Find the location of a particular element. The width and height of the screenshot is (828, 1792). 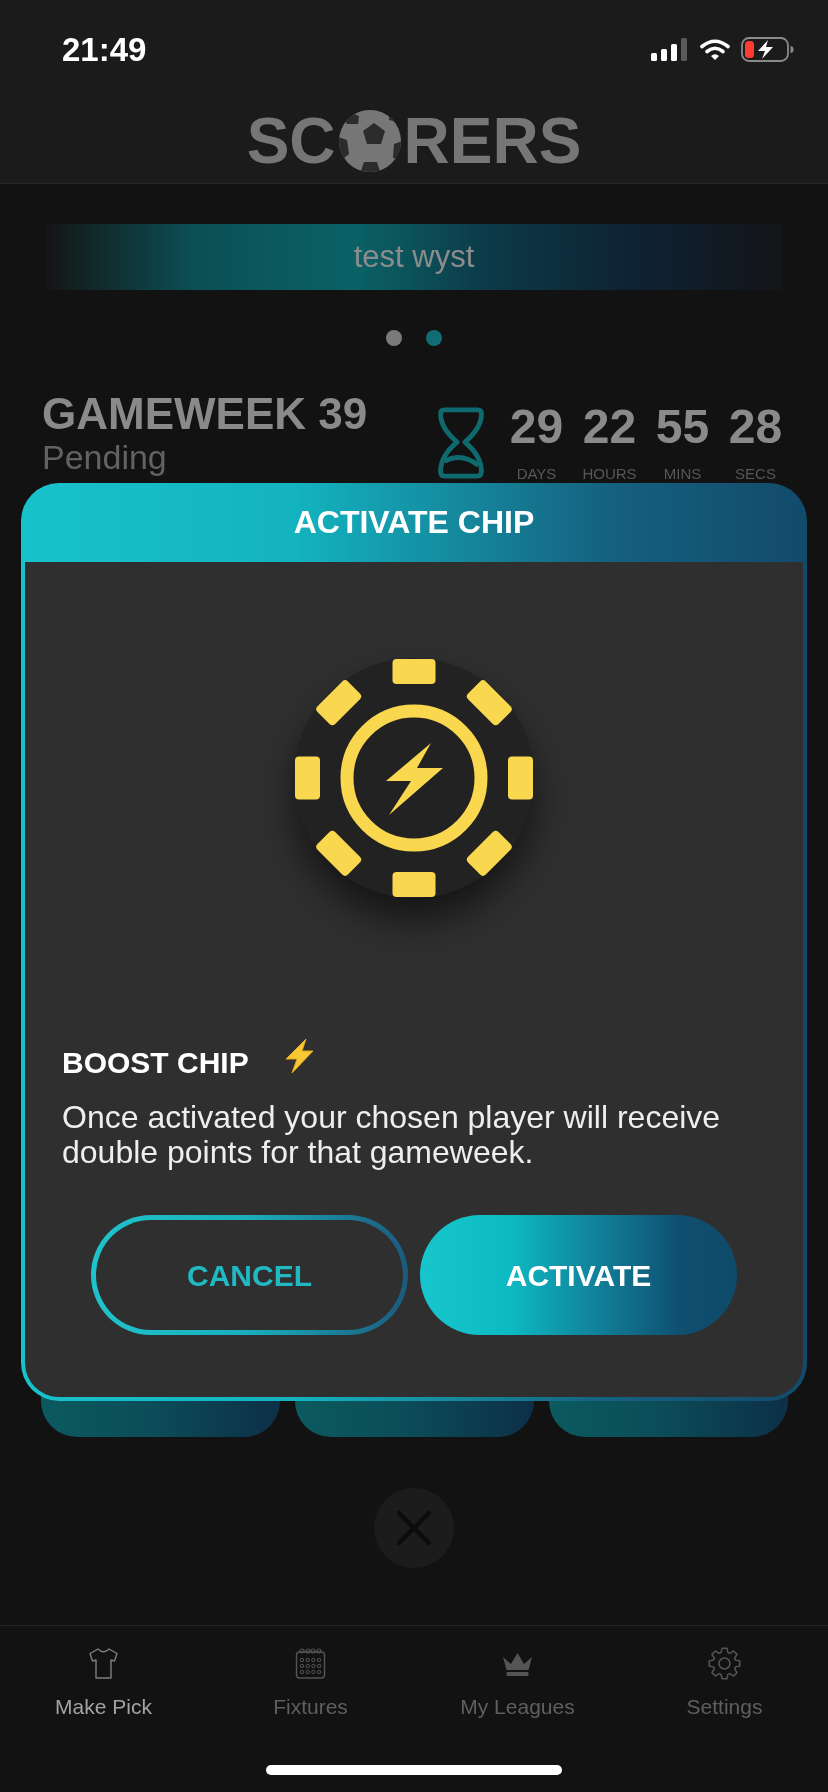

countdown-label: SECS is located at coordinates (755, 473).